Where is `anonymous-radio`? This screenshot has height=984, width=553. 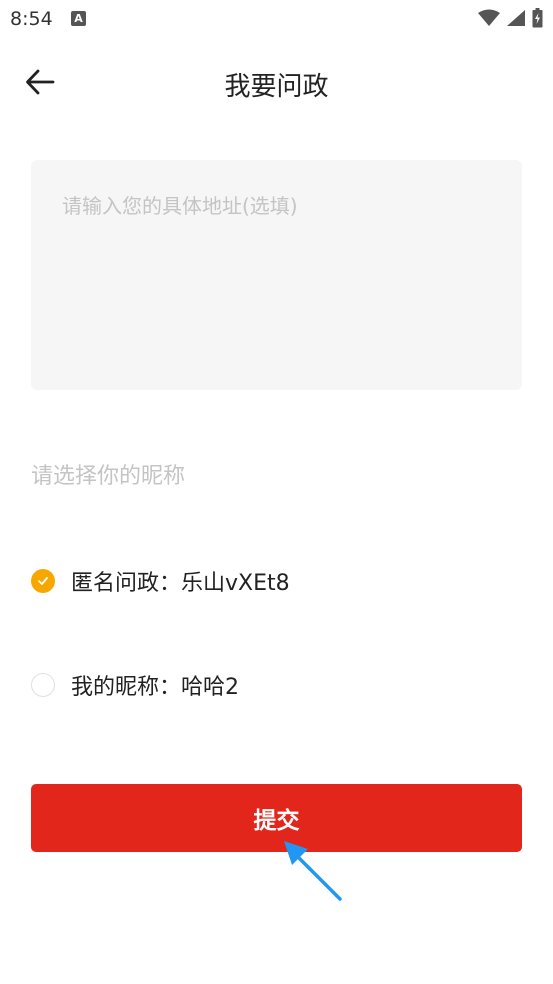
anonymous-radio is located at coordinates (43, 581).